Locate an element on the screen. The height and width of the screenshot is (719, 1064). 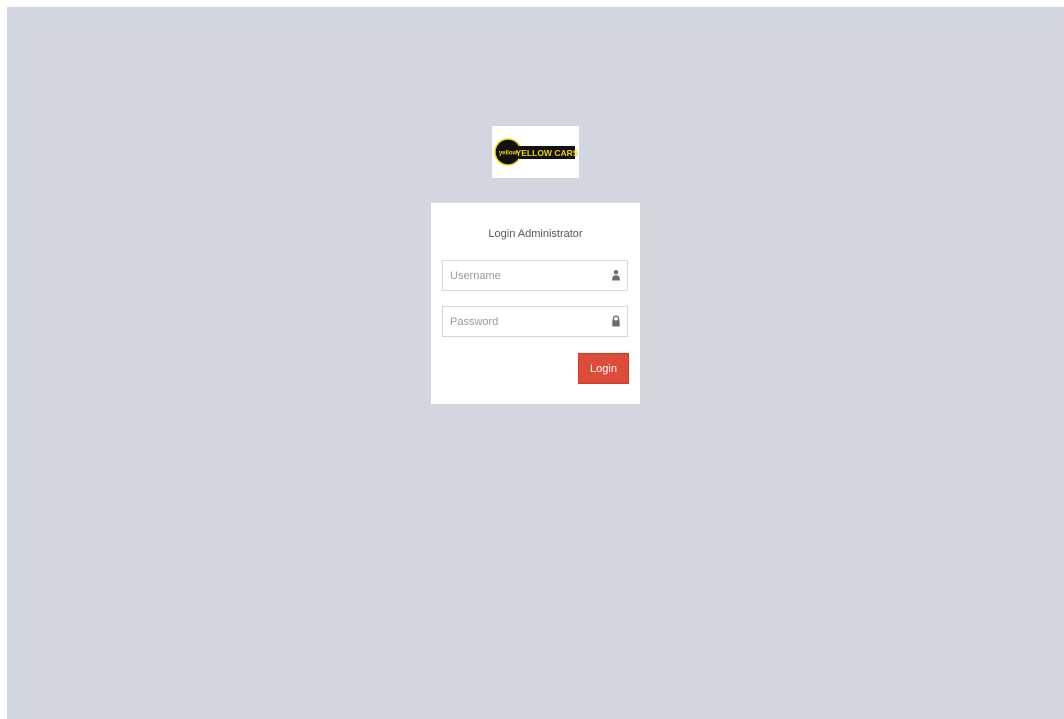
username-input is located at coordinates (521, 275).